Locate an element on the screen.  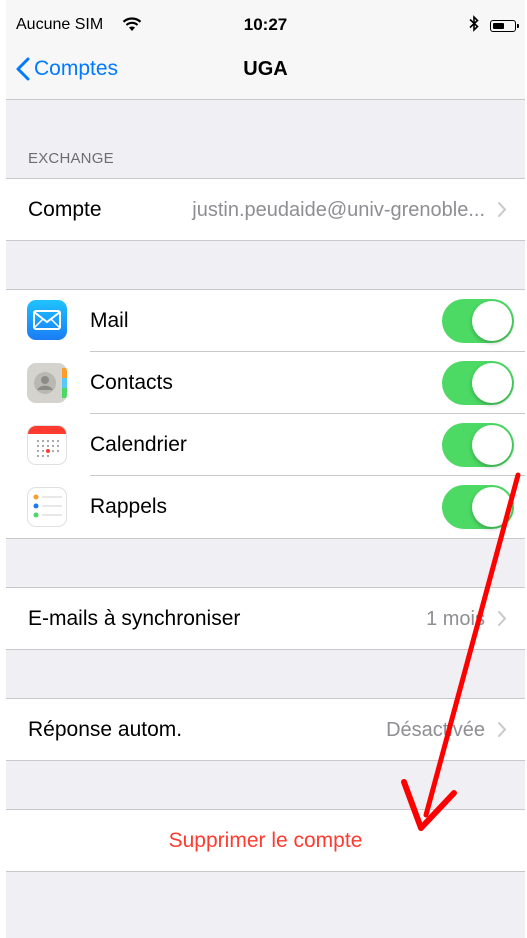
annotation-arrow is located at coordinates (461, 651).